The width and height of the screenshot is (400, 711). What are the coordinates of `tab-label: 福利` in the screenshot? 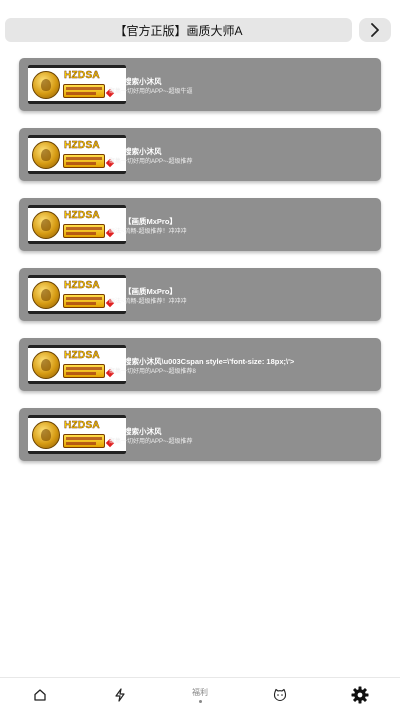 It's located at (200, 692).